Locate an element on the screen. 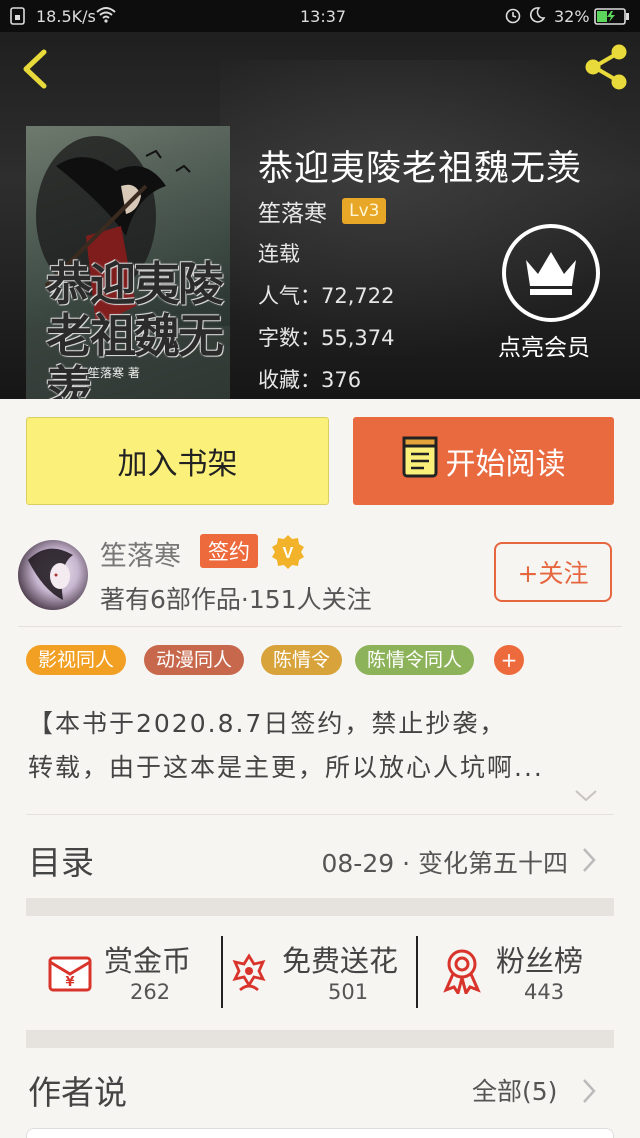  reward-coins-stat: ¥ 赏金币 262 is located at coordinates (131, 973).